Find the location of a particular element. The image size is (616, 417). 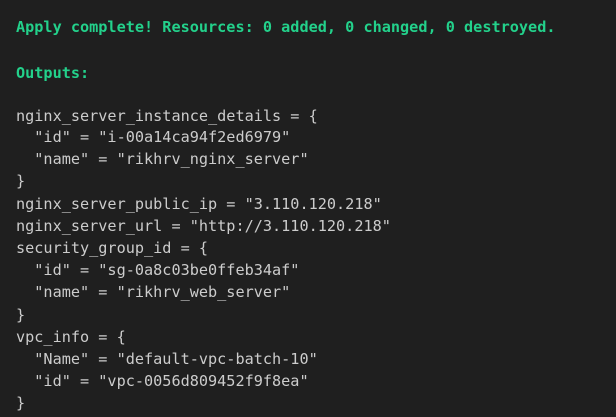

output-line: vpc_info = { is located at coordinates (71, 337).